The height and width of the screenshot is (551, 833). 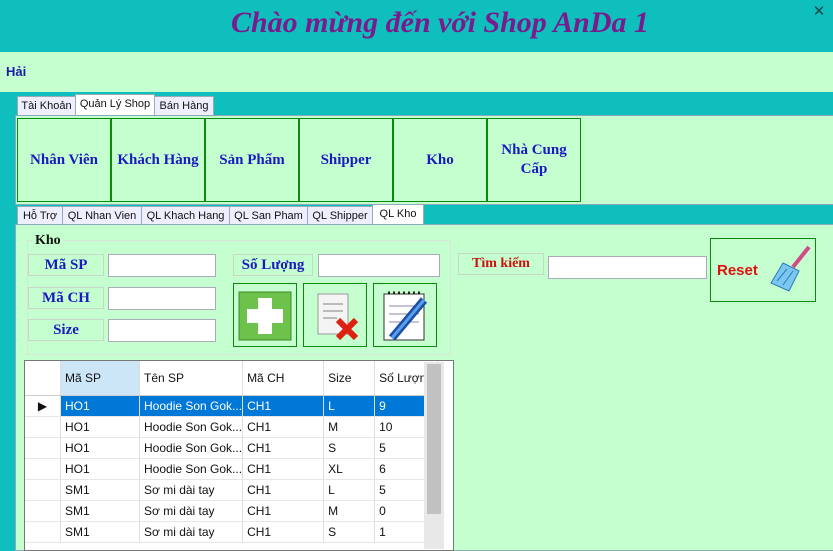 What do you see at coordinates (162, 265) in the screenshot?
I see `ma-sp-input` at bounding box center [162, 265].